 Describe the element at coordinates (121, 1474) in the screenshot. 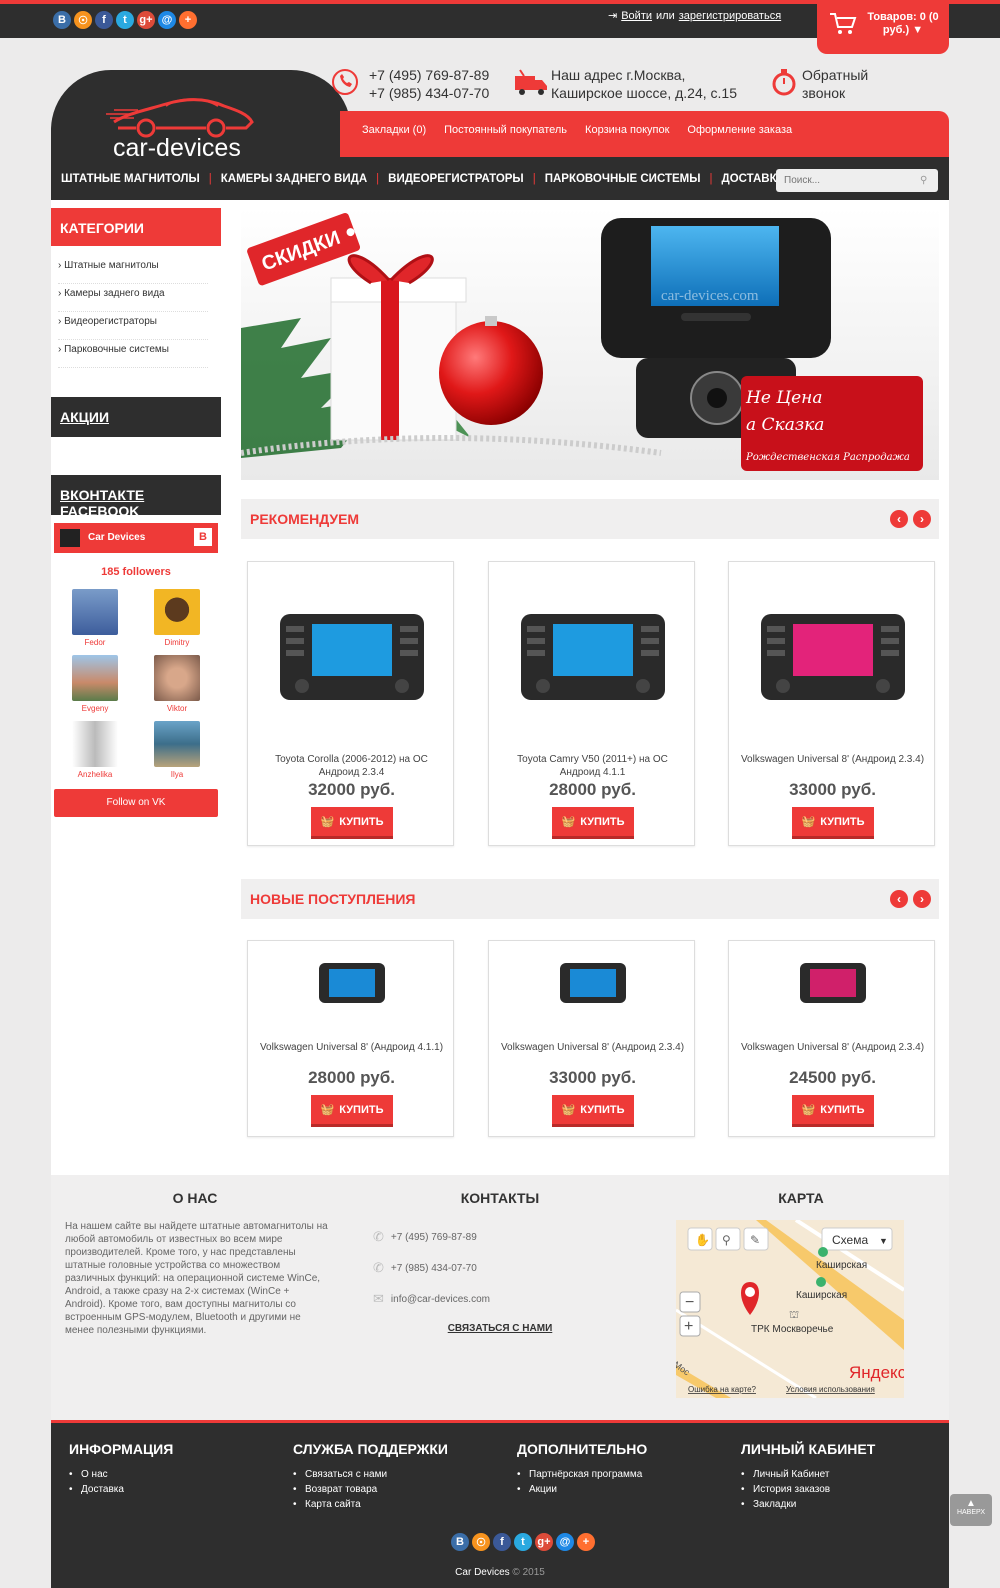

I see `footer-link: О нас` at that location.